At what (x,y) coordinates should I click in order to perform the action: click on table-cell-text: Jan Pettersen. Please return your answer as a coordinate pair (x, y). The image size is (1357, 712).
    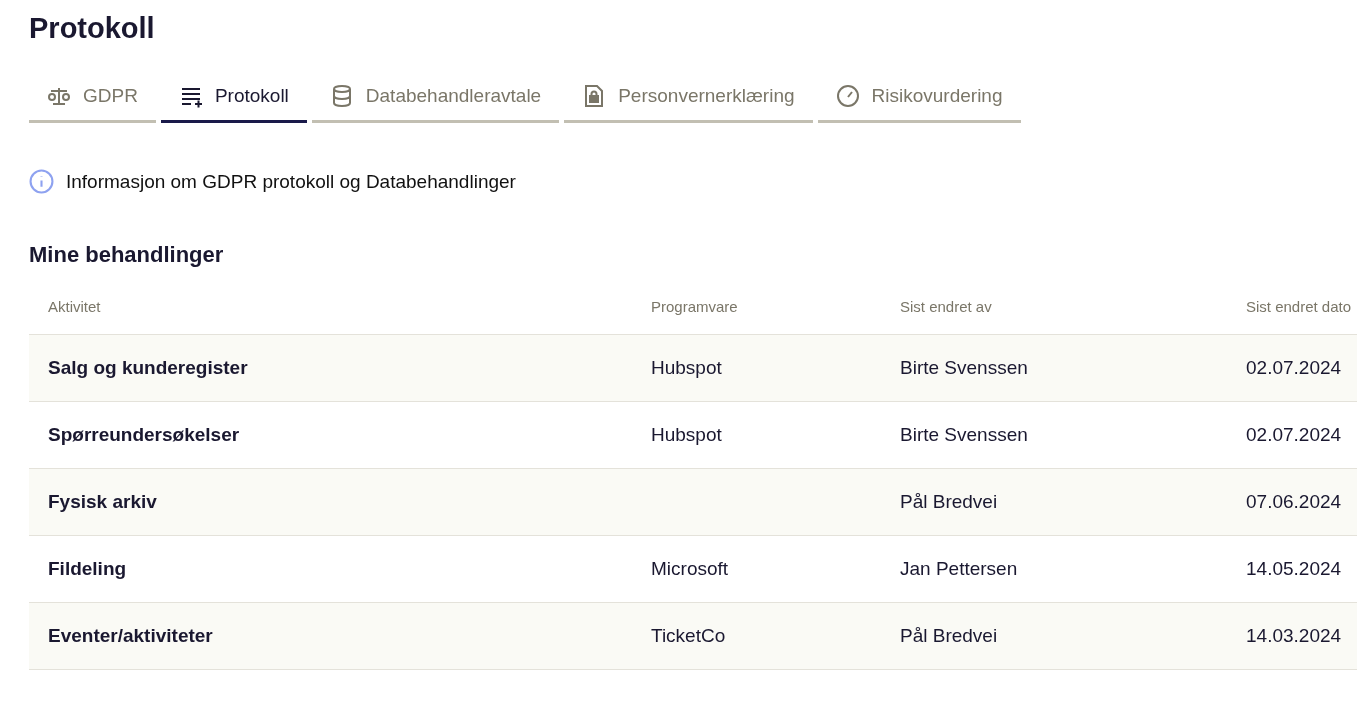
    Looking at the image, I should click on (959, 569).